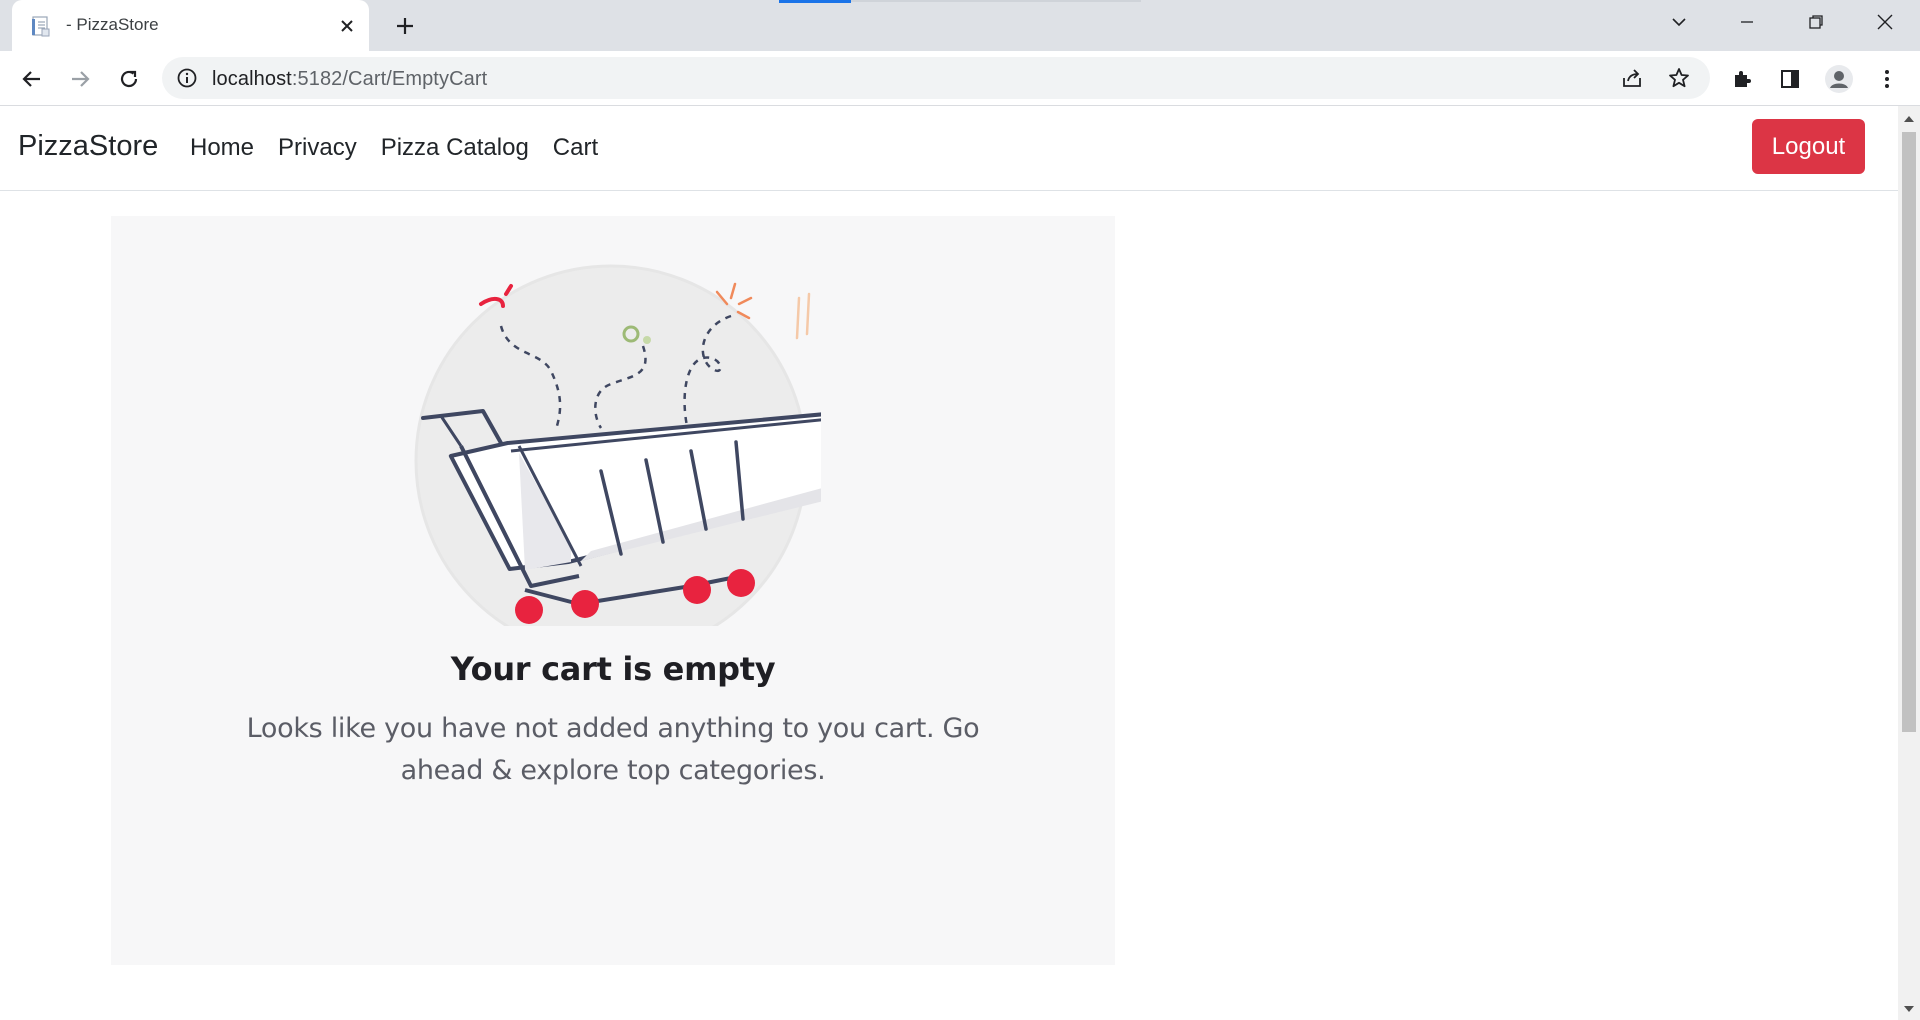  I want to click on site-info-icon, so click(187, 78).